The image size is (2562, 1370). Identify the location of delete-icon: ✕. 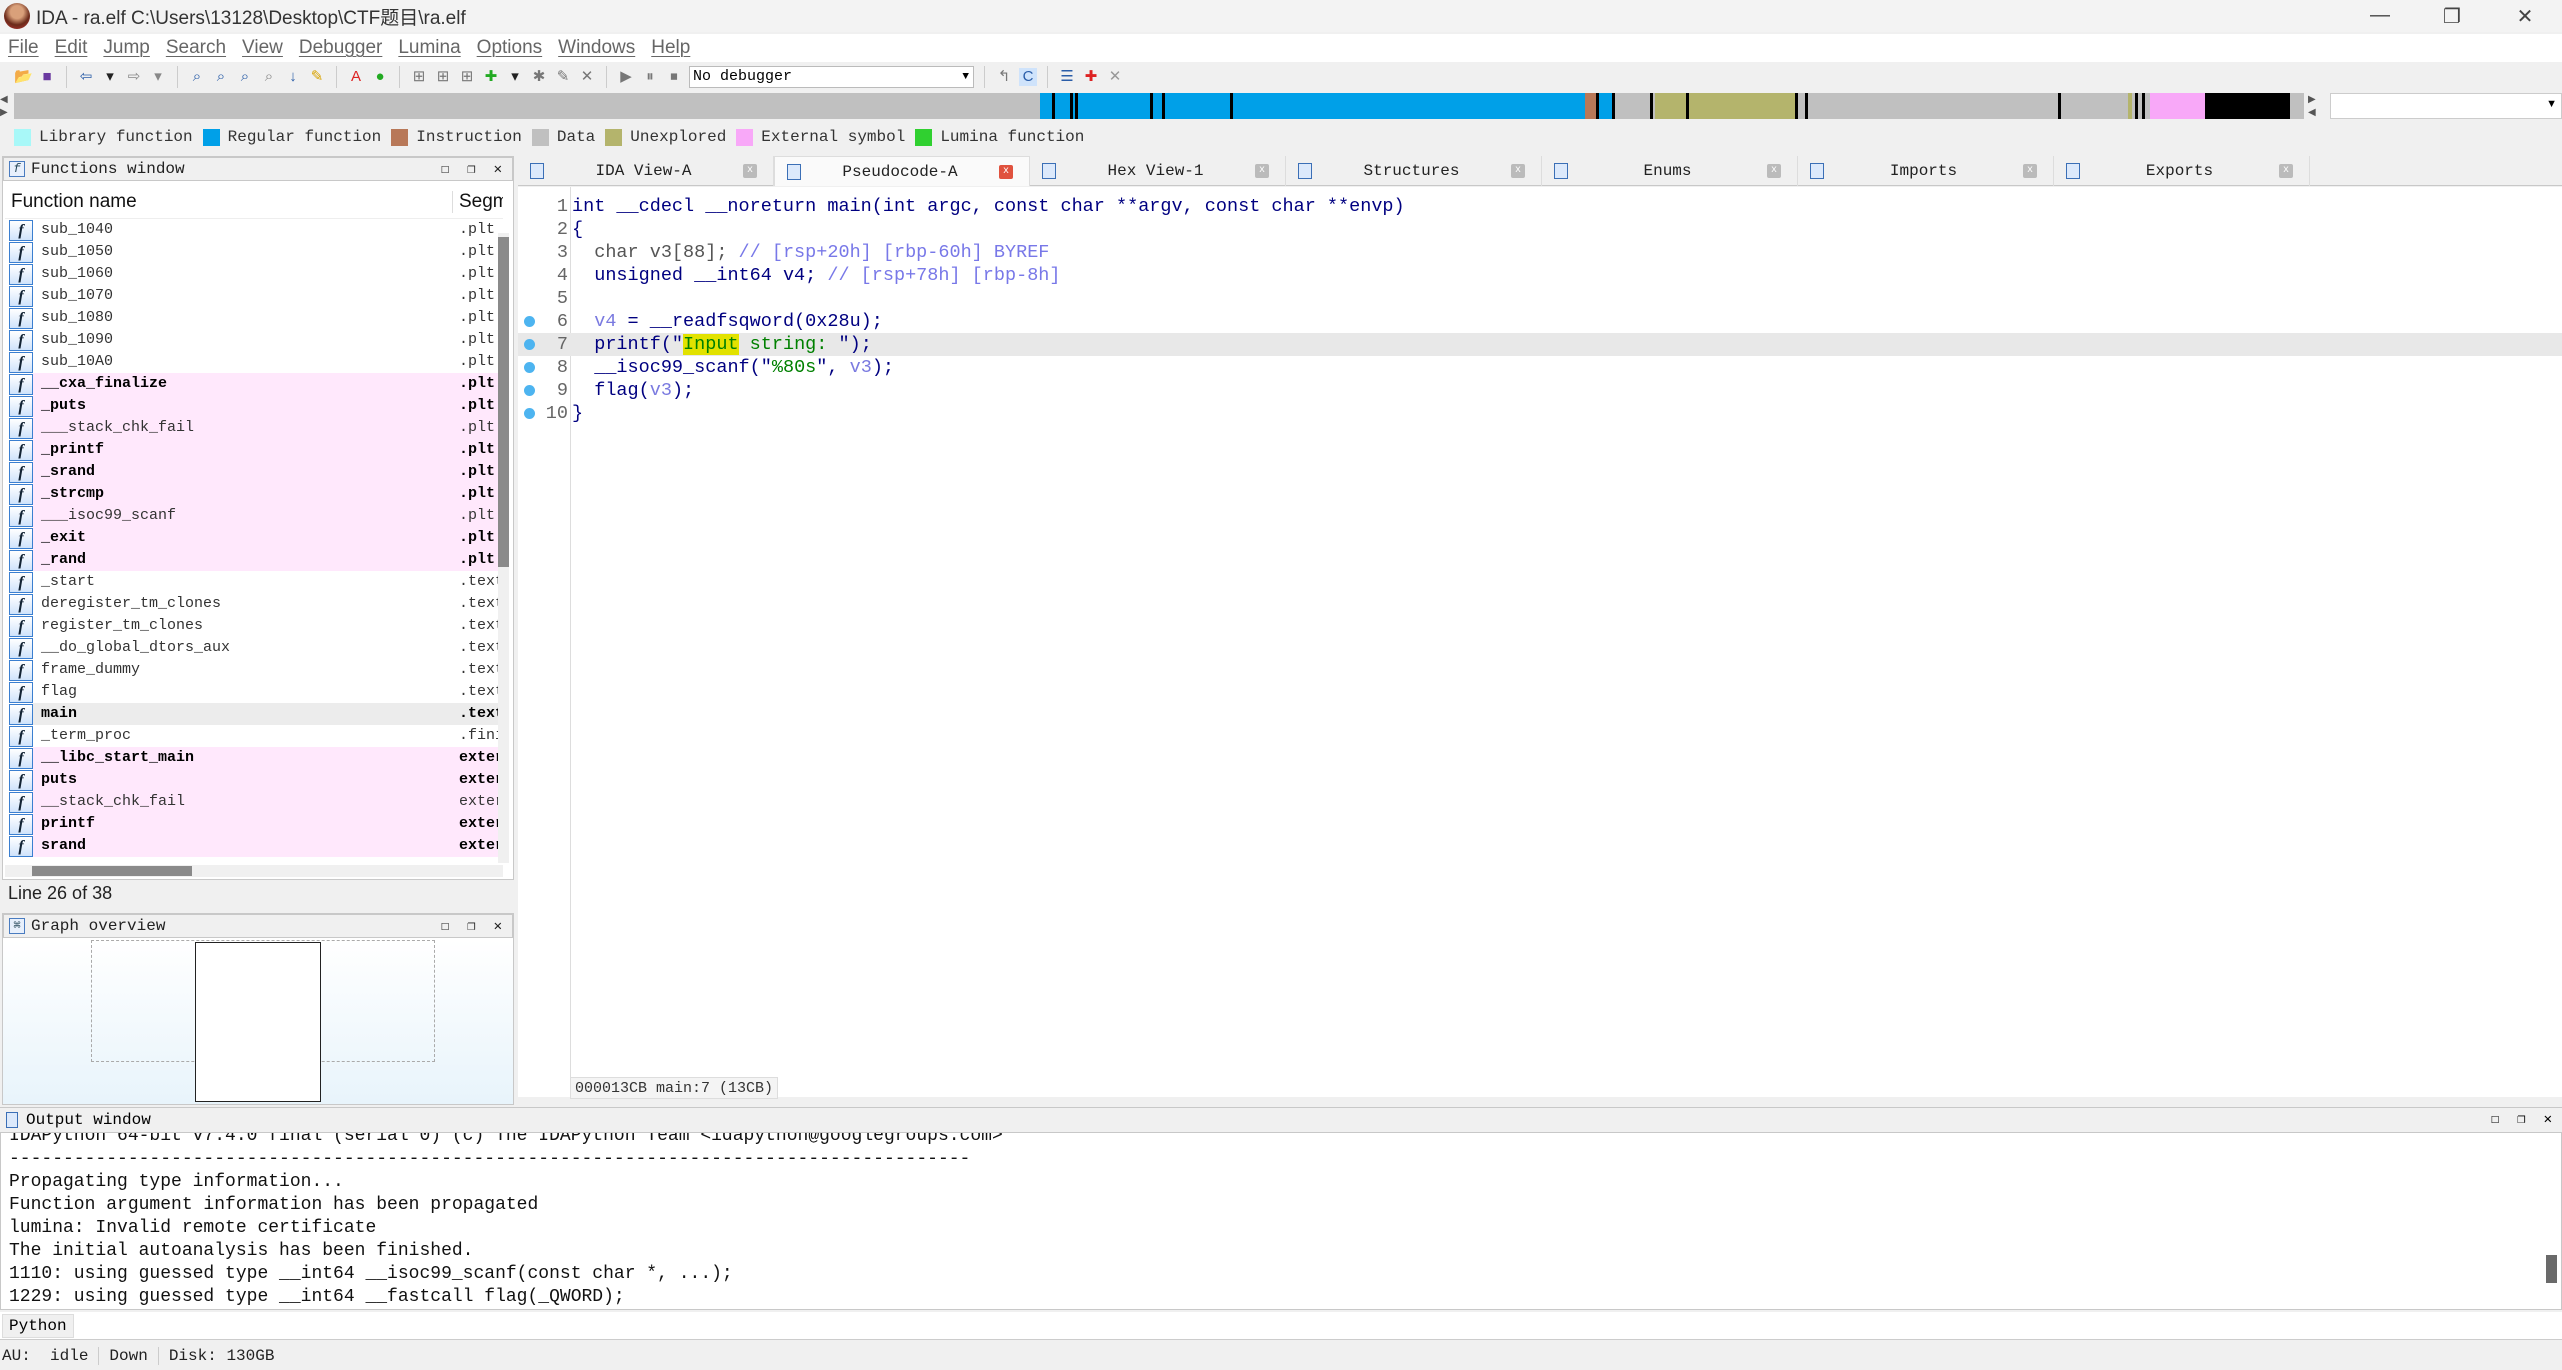
(587, 77).